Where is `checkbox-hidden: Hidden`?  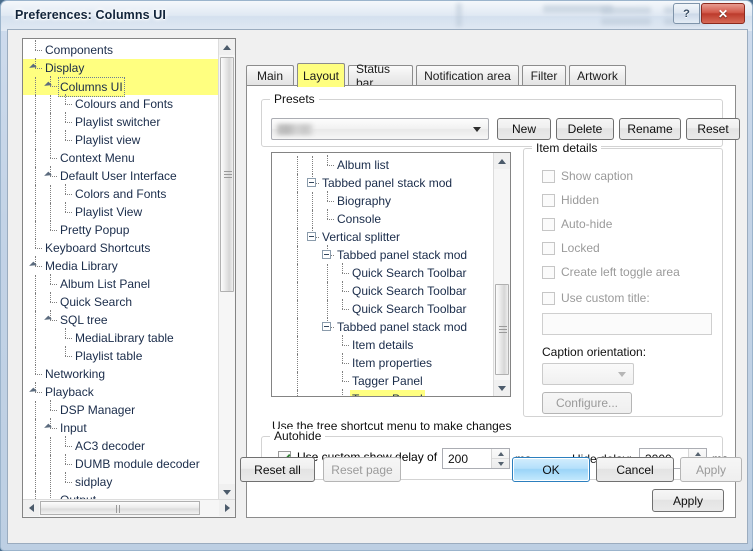 checkbox-hidden: Hidden is located at coordinates (570, 200).